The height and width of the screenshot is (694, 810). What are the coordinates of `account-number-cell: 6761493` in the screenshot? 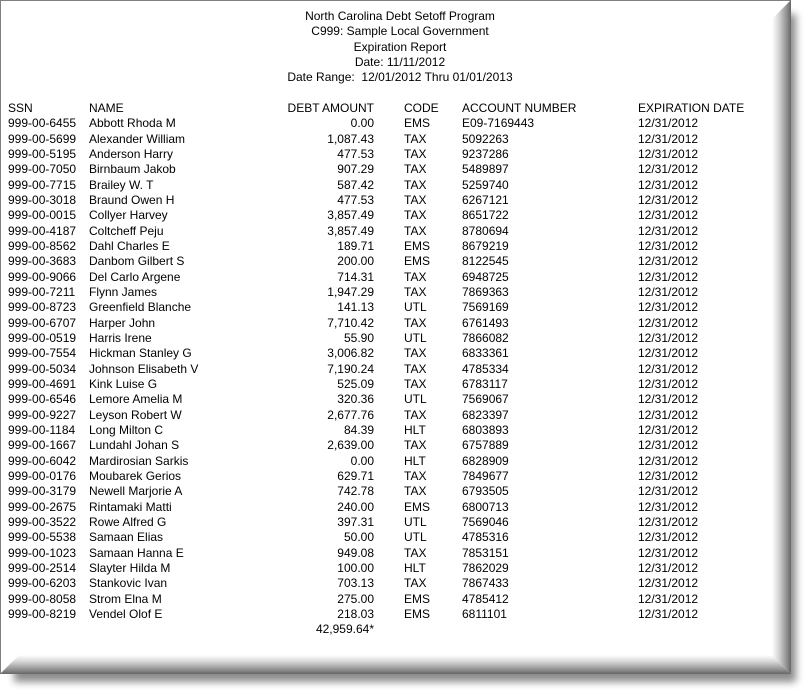 It's located at (485, 322).